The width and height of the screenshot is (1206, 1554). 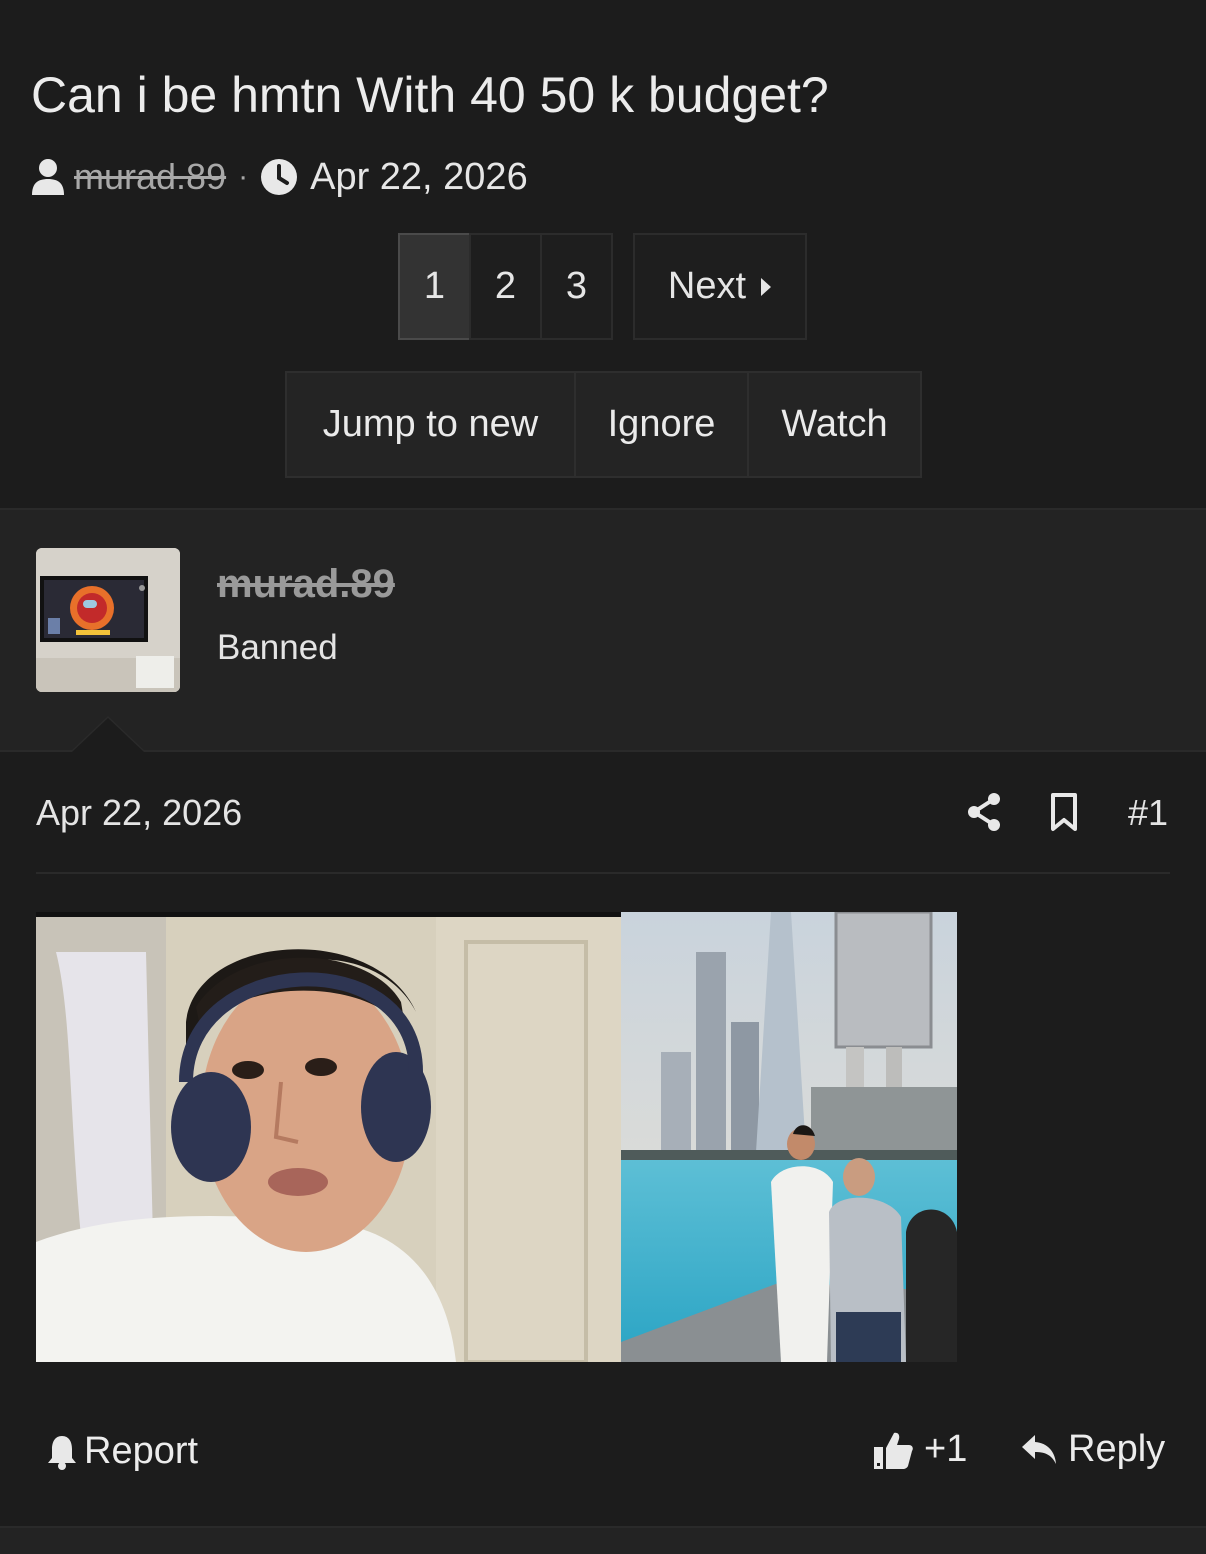 I want to click on selfie-image, so click(x=328, y=1137).